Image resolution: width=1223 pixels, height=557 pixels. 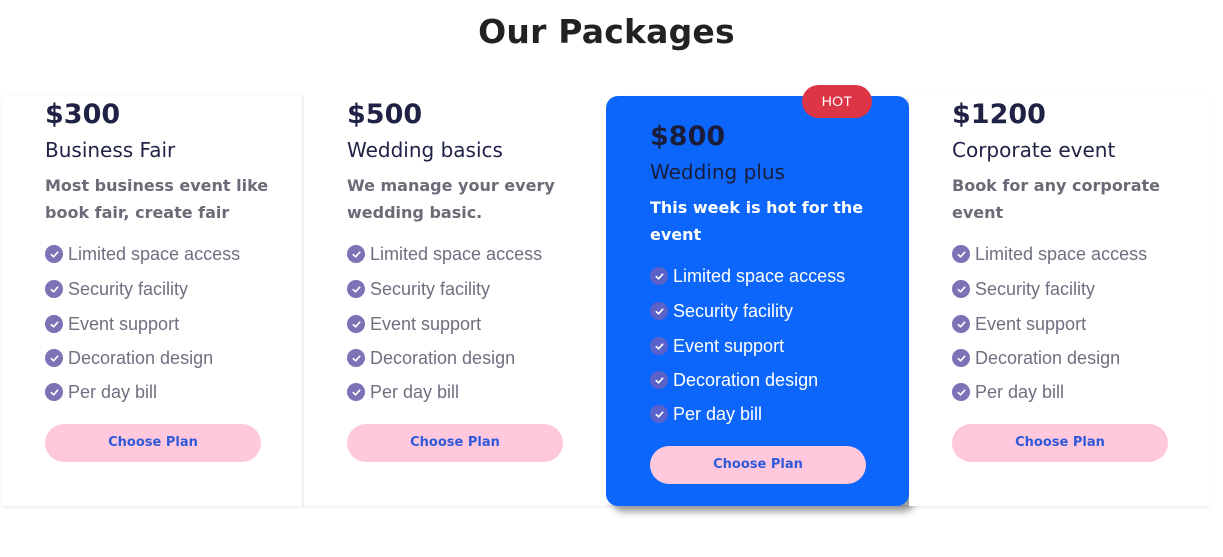 I want to click on package-name: Business Fair, so click(x=110, y=150).